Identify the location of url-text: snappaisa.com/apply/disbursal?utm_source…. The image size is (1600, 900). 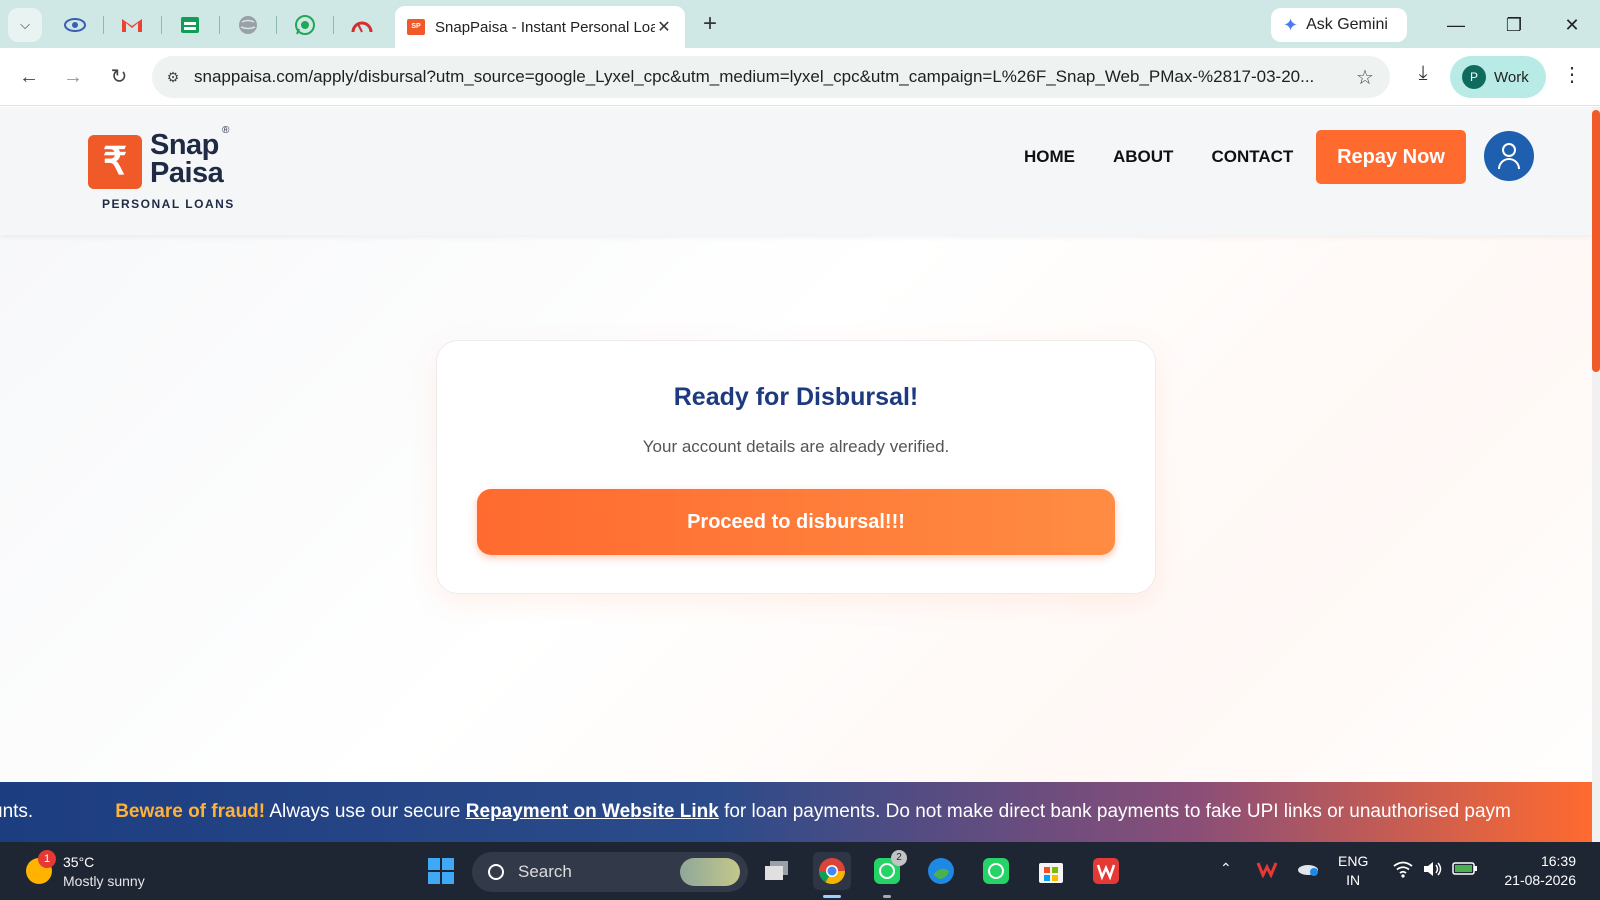
(767, 77).